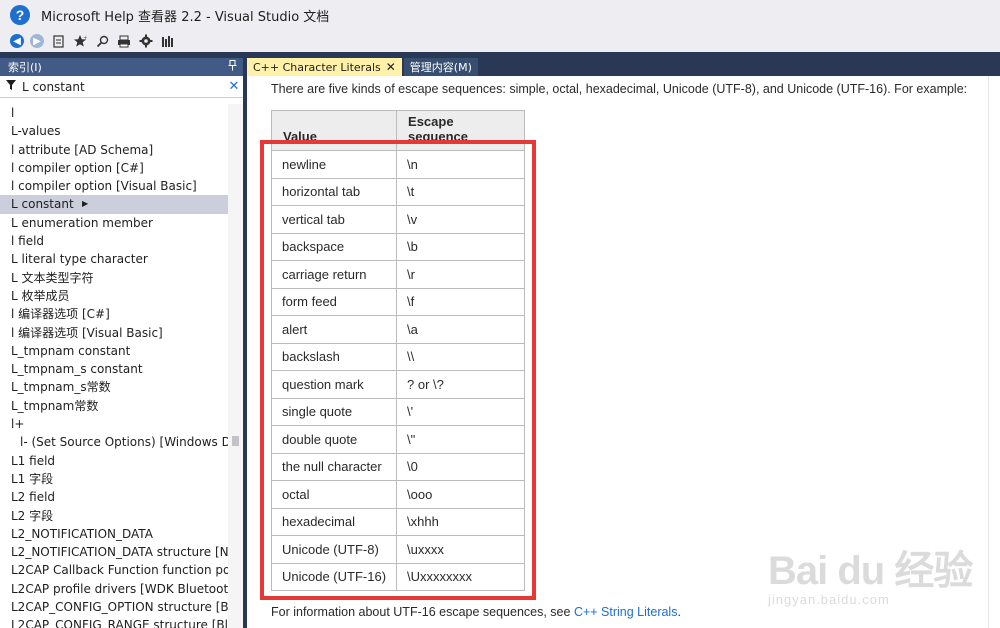 This screenshot has width=1000, height=628. What do you see at coordinates (114, 131) in the screenshot?
I see `index-item: L-values` at bounding box center [114, 131].